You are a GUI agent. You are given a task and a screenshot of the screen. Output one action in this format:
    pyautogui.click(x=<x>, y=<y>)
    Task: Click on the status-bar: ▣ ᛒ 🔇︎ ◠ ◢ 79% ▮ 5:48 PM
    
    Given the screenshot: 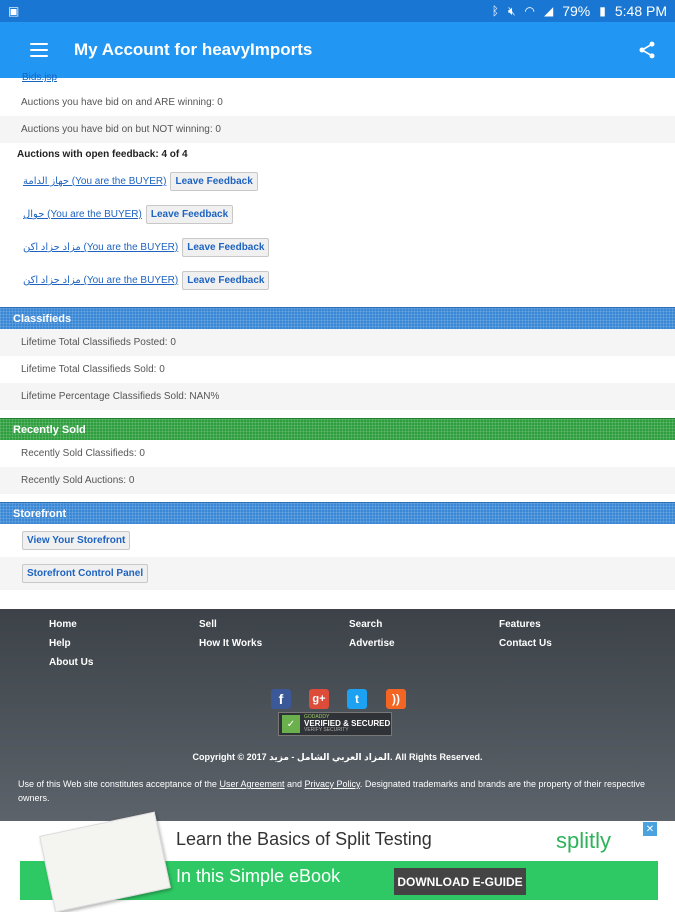 What is the action you would take?
    pyautogui.click(x=337, y=11)
    